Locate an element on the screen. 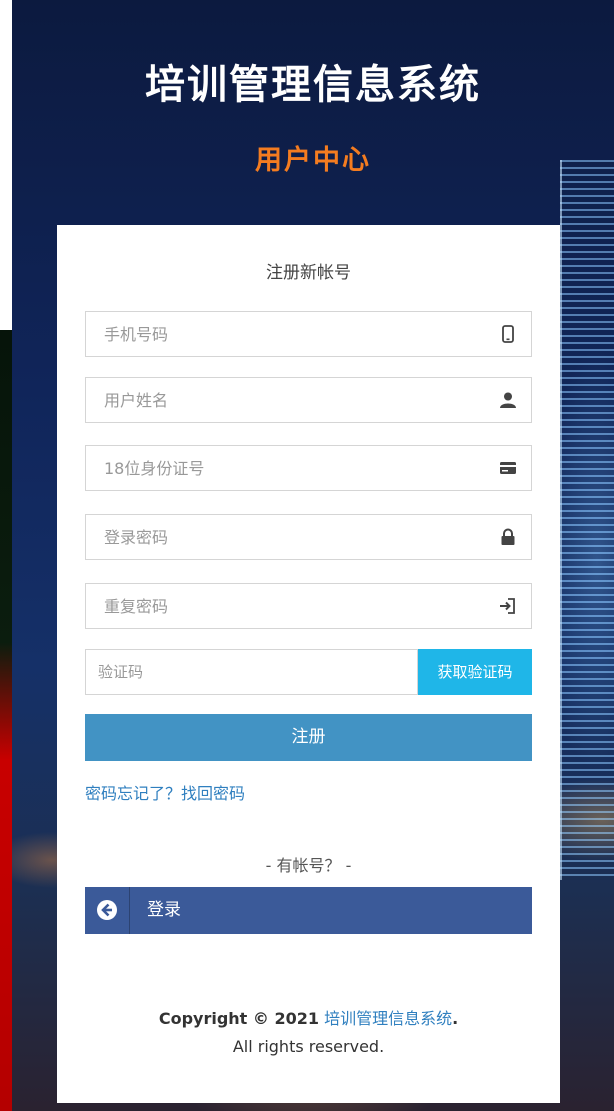 This screenshot has width=614, height=1111. user-icon is located at coordinates (508, 400).